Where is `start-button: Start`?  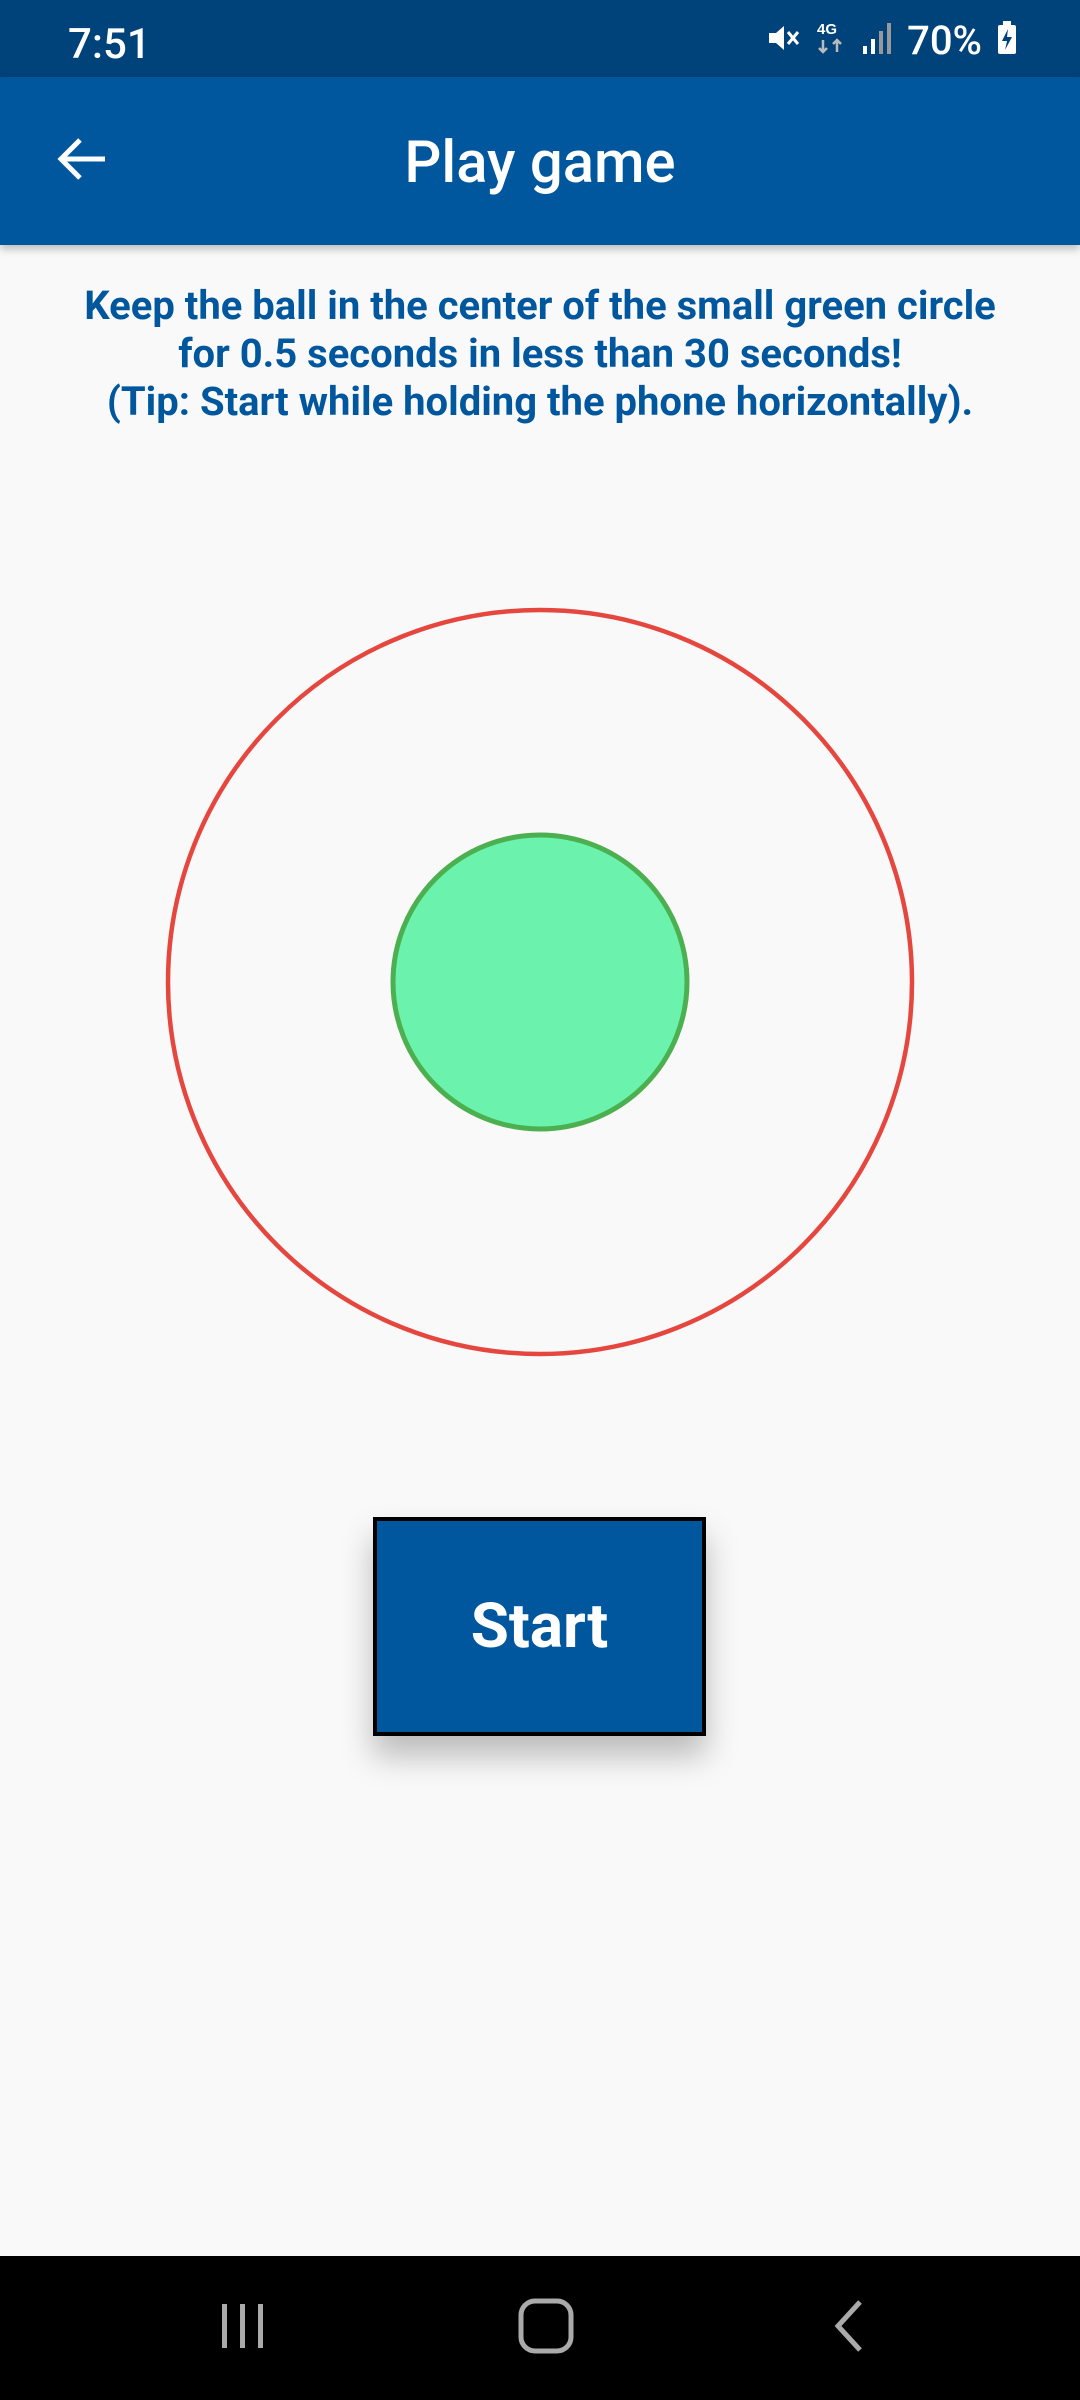 start-button: Start is located at coordinates (539, 1626).